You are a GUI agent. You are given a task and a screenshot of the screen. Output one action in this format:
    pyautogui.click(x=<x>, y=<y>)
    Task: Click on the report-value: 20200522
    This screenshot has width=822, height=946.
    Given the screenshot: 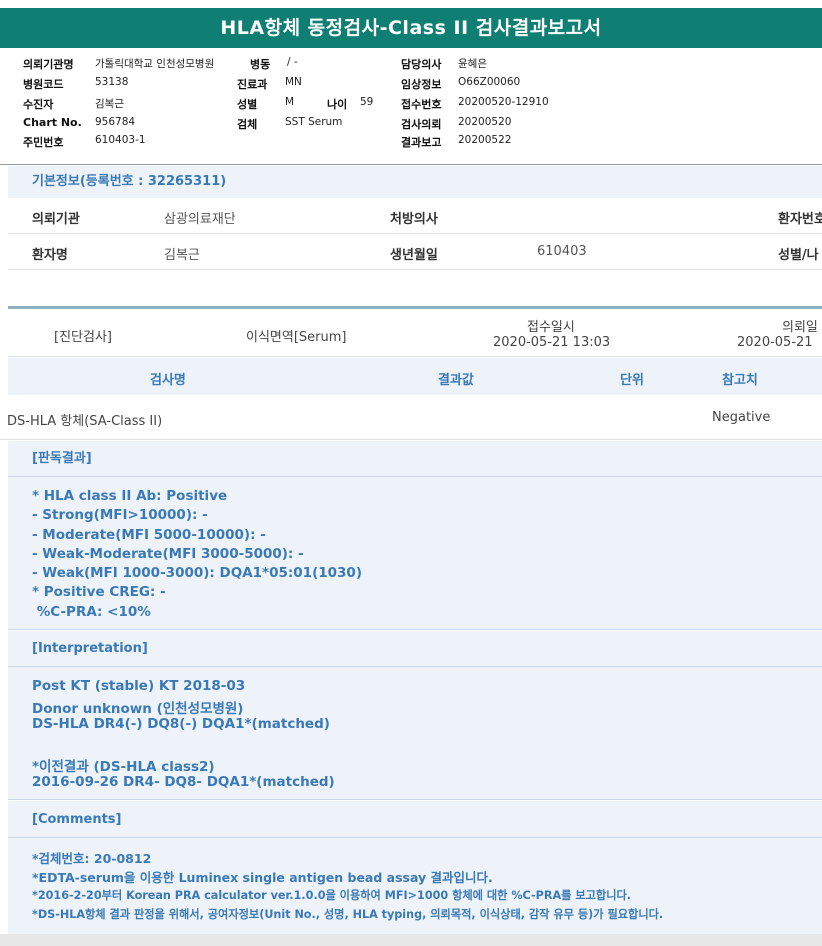 What is the action you would take?
    pyautogui.click(x=485, y=140)
    